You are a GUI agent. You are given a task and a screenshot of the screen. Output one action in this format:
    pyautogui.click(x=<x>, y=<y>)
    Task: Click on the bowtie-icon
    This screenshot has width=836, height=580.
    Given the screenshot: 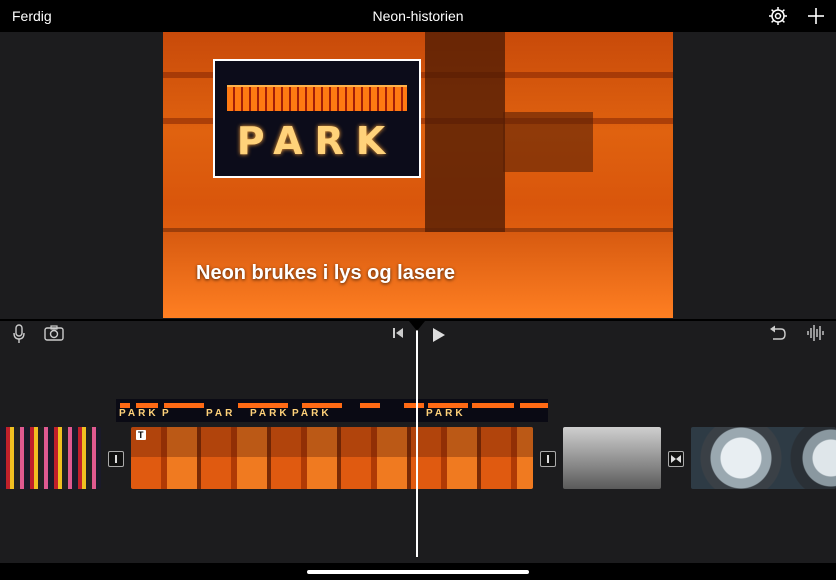 What is the action you would take?
    pyautogui.click(x=676, y=459)
    